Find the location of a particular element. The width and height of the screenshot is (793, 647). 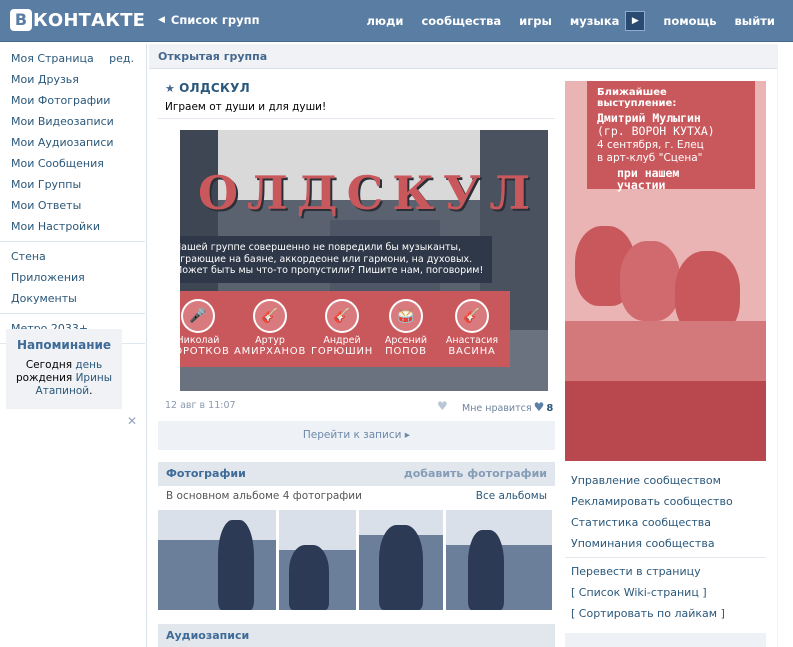

reminder-text-part: рождения is located at coordinates (45, 378).